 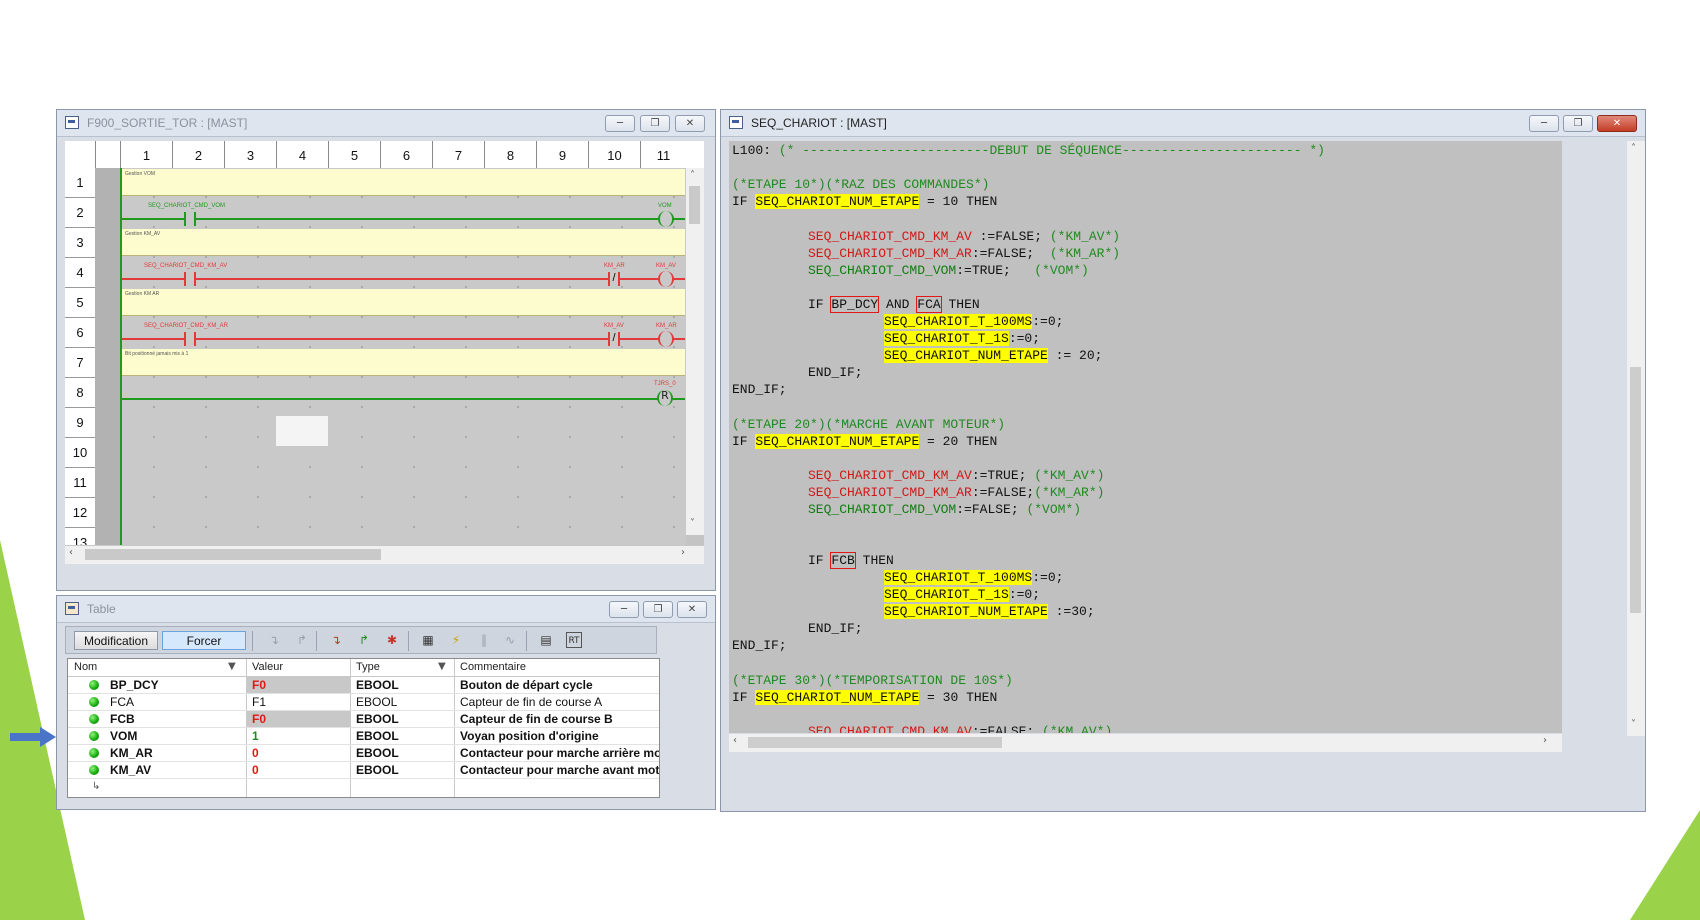 What do you see at coordinates (116, 640) in the screenshot?
I see `modification-button: Modification` at bounding box center [116, 640].